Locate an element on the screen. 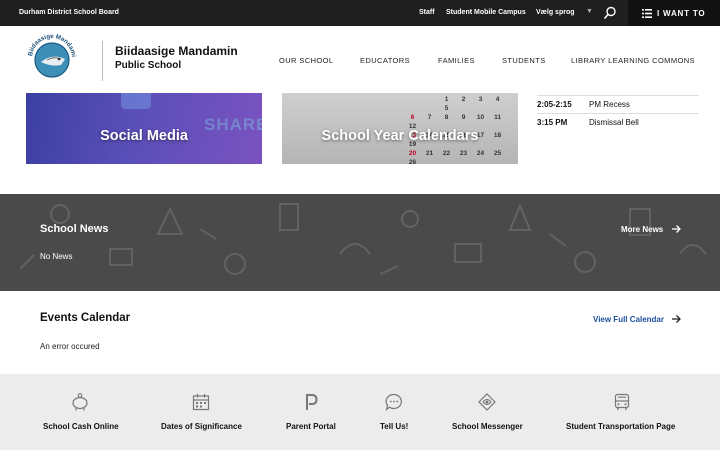 This screenshot has width=720, height=450. bus-icon is located at coordinates (622, 401).